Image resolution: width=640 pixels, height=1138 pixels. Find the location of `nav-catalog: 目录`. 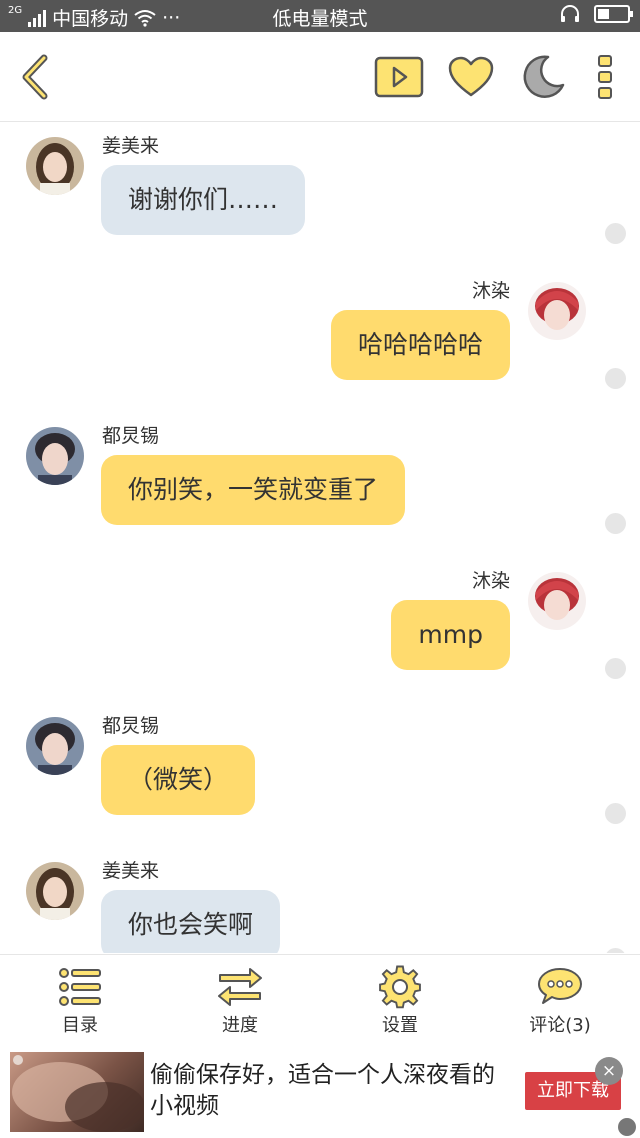

nav-catalog: 目录 is located at coordinates (80, 999).